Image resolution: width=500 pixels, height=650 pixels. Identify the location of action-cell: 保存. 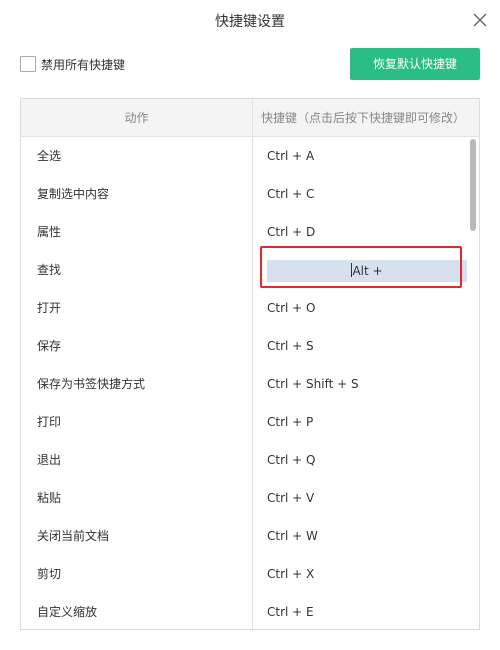
(49, 346).